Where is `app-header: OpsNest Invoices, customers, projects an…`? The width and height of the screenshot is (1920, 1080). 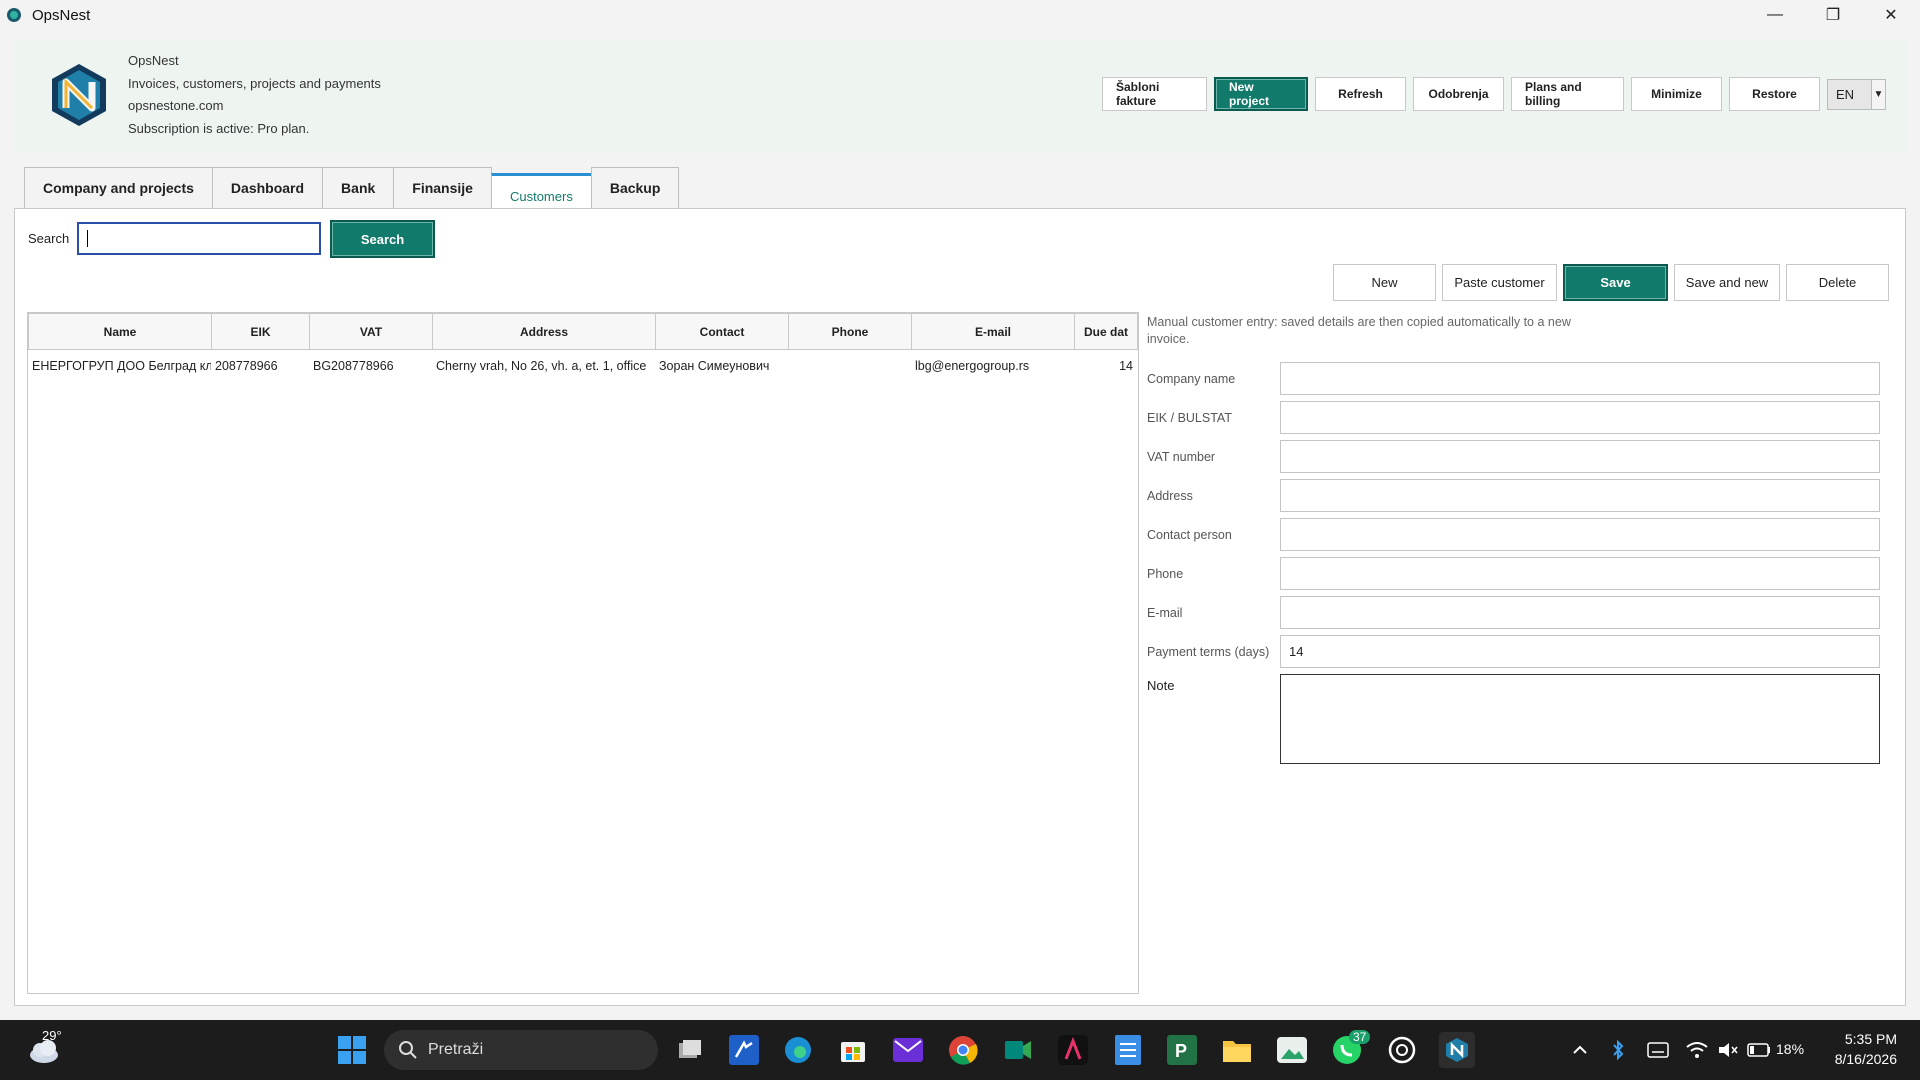
app-header: OpsNest Invoices, customers, projects an… is located at coordinates (961, 96).